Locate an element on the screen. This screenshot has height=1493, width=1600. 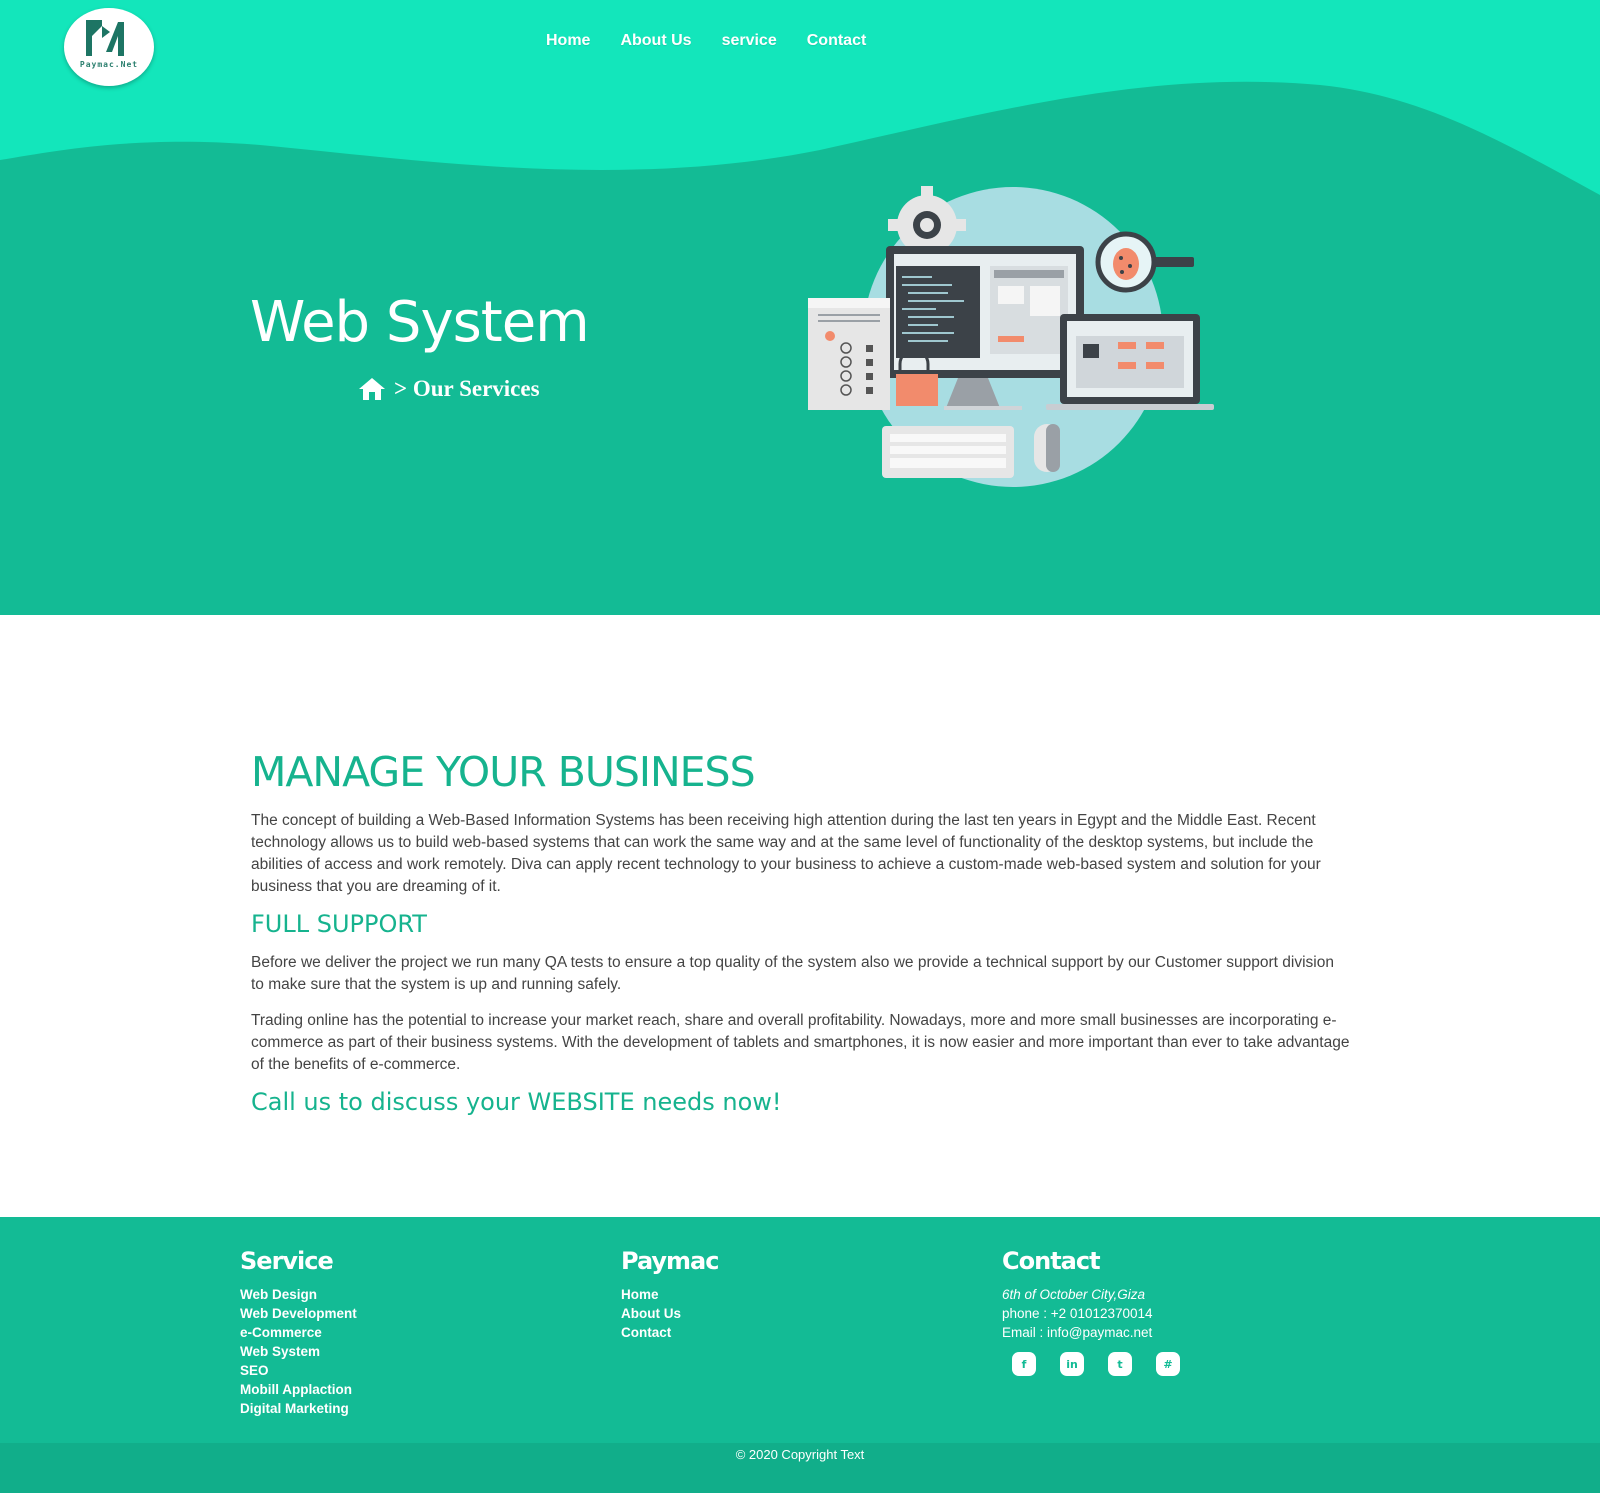
copyright-text: © 2020 Copyright Text is located at coordinates (800, 1454).